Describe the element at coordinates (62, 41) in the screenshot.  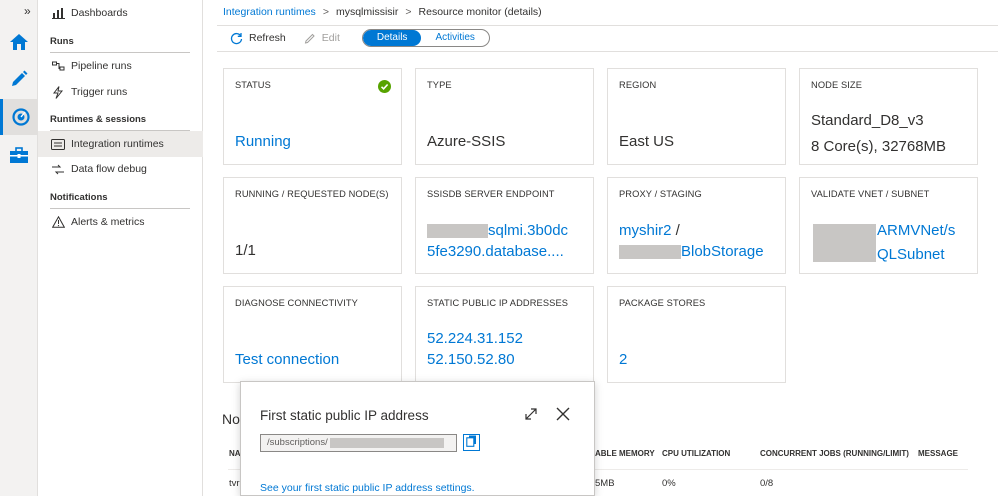
I see `nav-header-runs: Runs` at that location.